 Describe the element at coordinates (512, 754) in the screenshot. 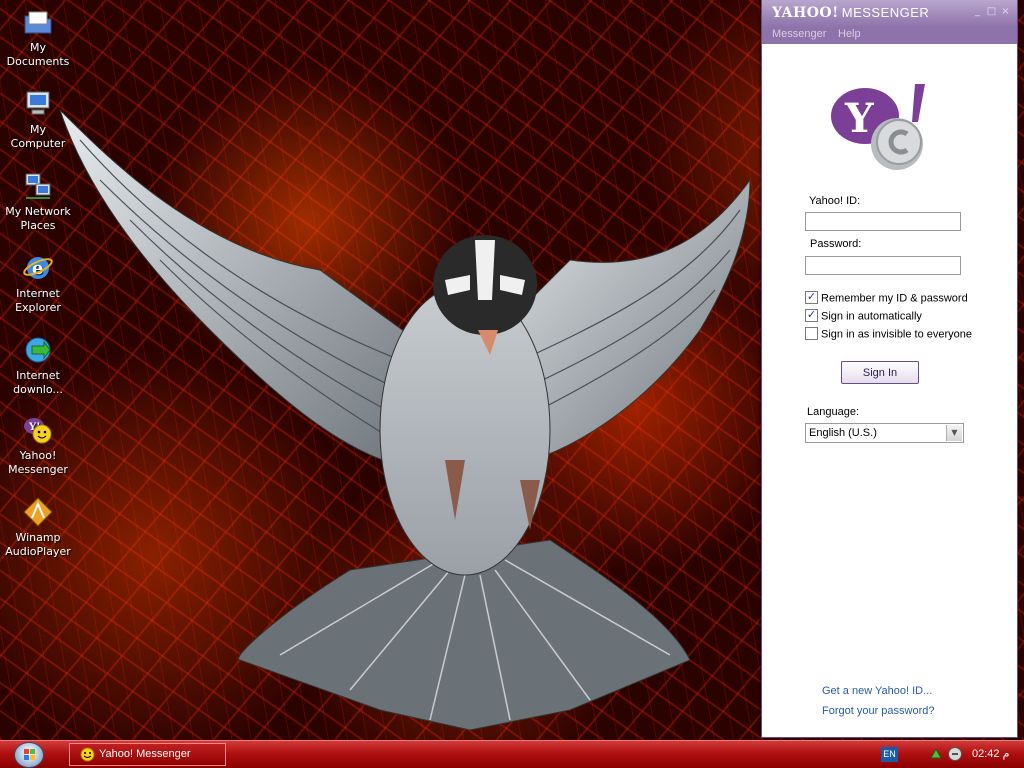

I see `taskbar: Yahoo! Messenger EN 02:42 م` at that location.